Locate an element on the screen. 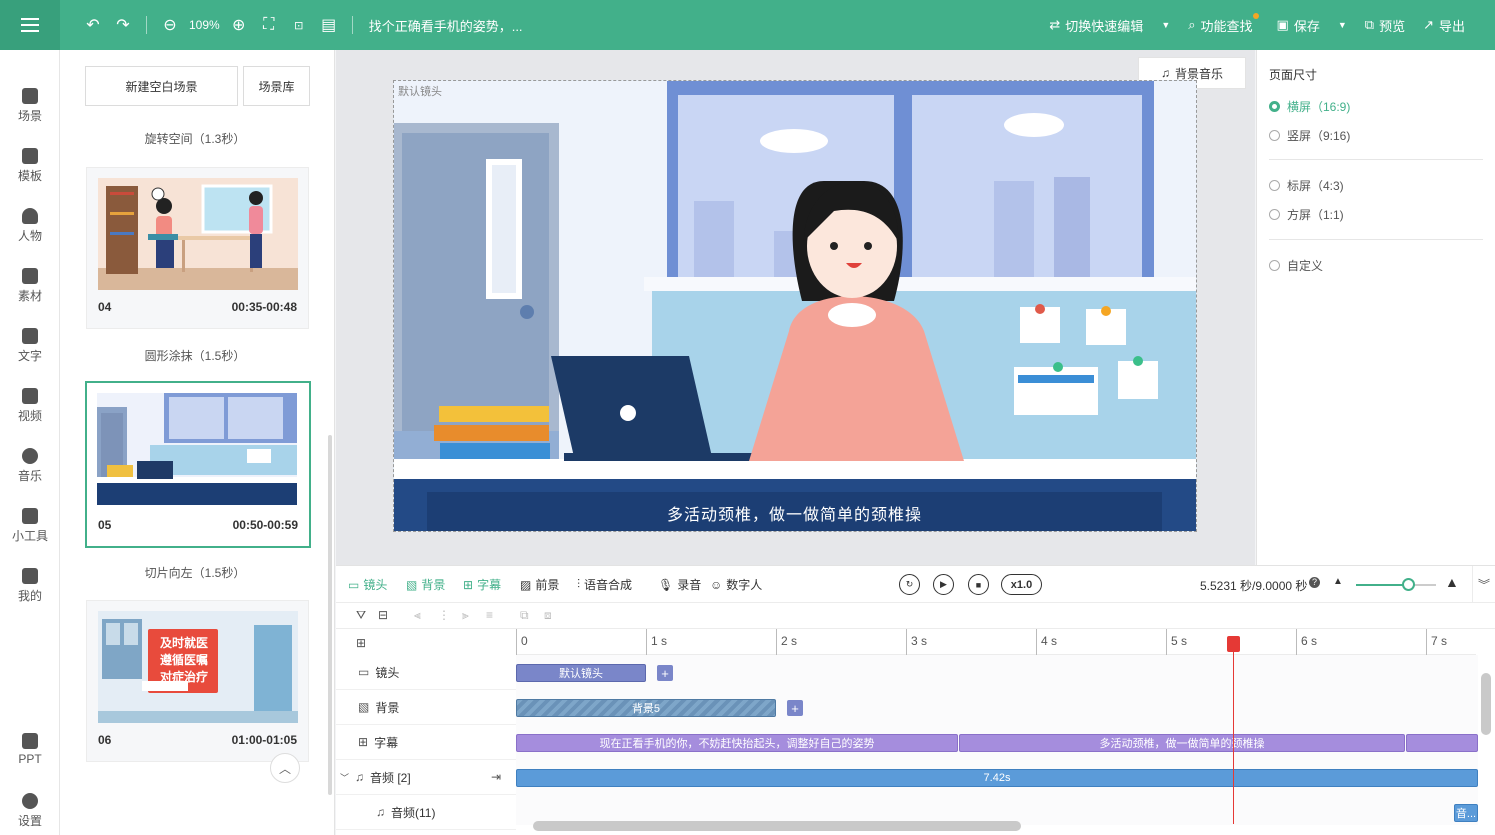 The height and width of the screenshot is (835, 1495). playback-speed-button: x1.0 is located at coordinates (1021, 584).